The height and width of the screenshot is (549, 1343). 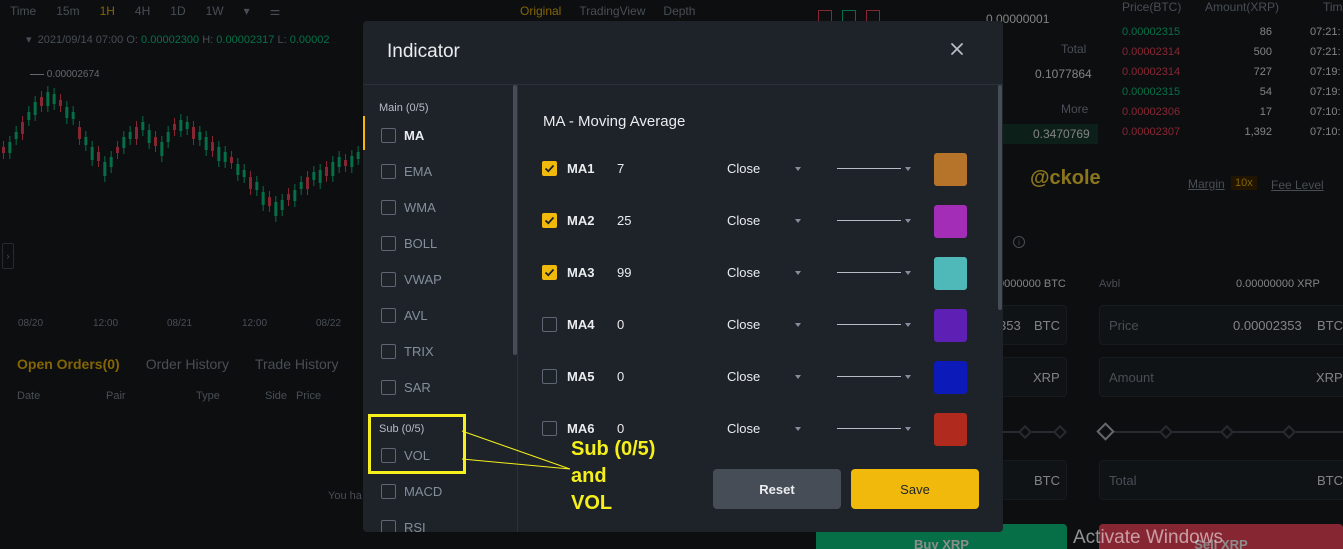 I want to click on indicator-item-trix: TRIX, so click(x=407, y=351).